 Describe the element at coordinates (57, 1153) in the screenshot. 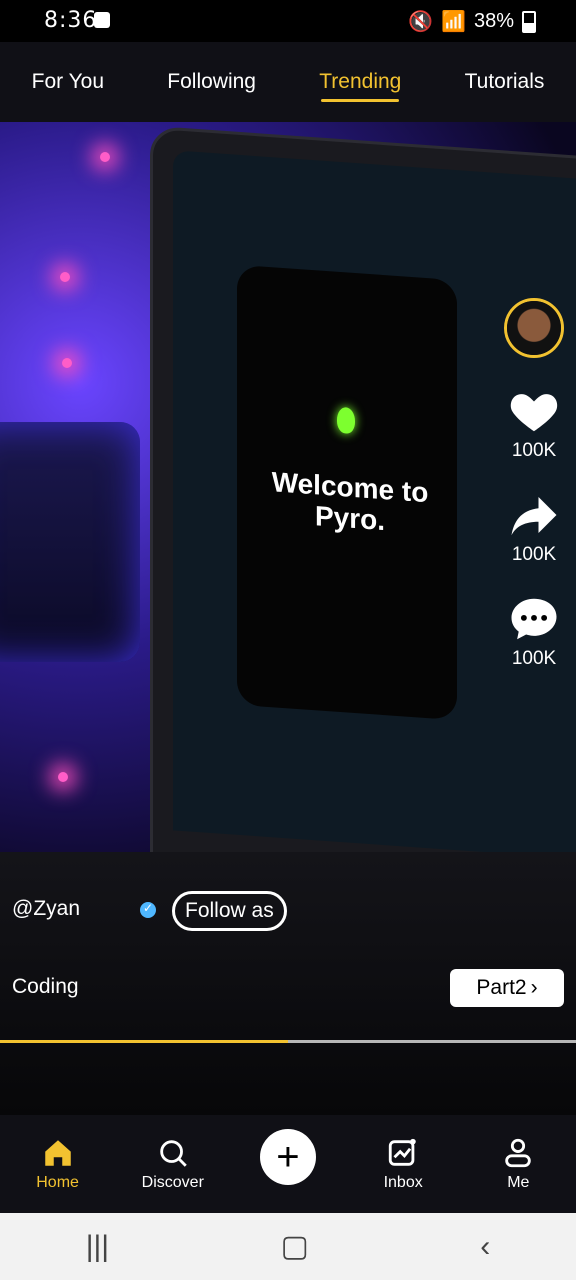

I see `home-icon` at that location.